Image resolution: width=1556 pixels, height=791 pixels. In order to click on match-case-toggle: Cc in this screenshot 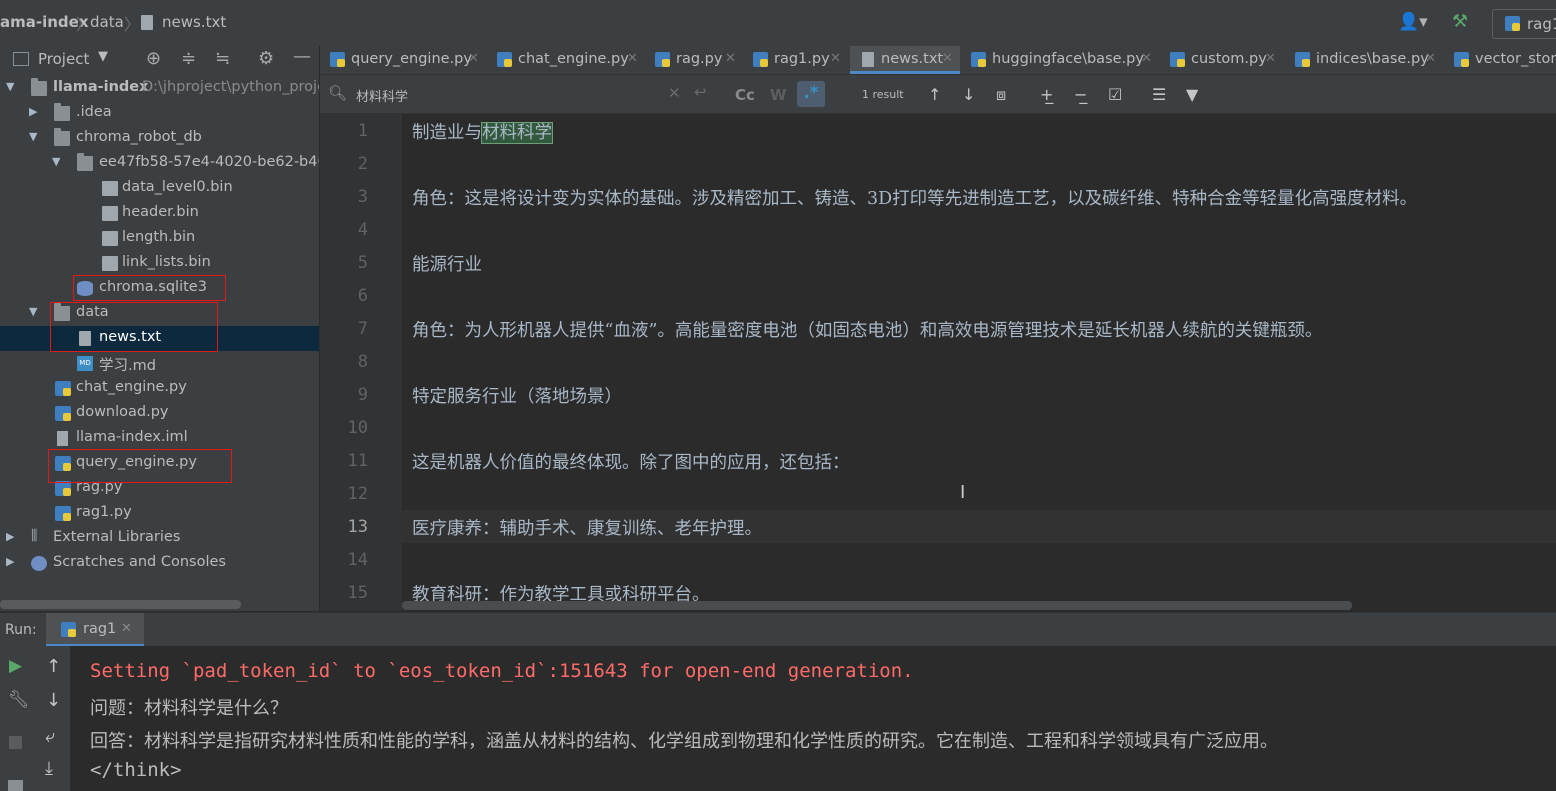, I will do `click(745, 95)`.